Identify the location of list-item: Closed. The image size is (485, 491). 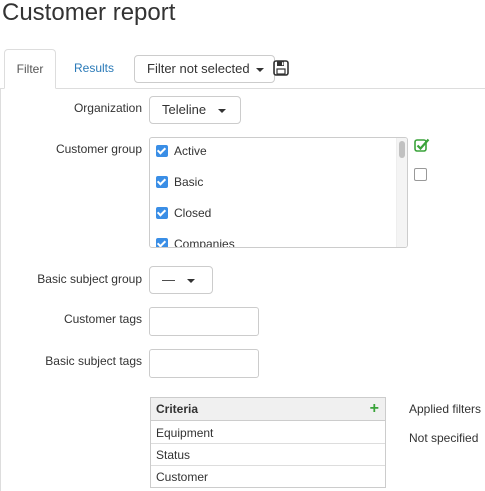
(183, 213).